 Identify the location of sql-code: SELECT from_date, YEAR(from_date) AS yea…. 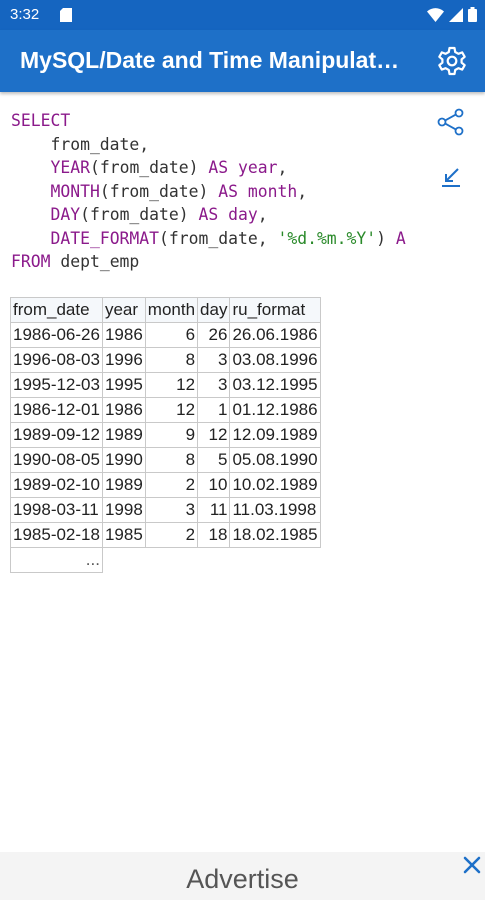
(208, 191).